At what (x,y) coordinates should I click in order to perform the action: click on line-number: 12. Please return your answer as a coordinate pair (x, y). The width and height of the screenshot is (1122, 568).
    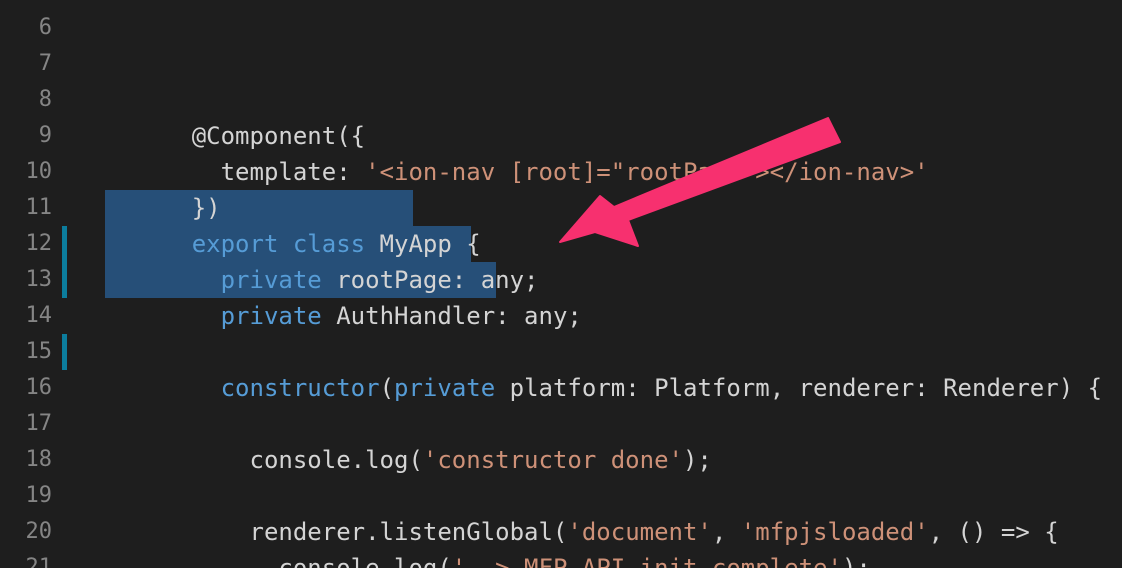
    Looking at the image, I should click on (39, 243).